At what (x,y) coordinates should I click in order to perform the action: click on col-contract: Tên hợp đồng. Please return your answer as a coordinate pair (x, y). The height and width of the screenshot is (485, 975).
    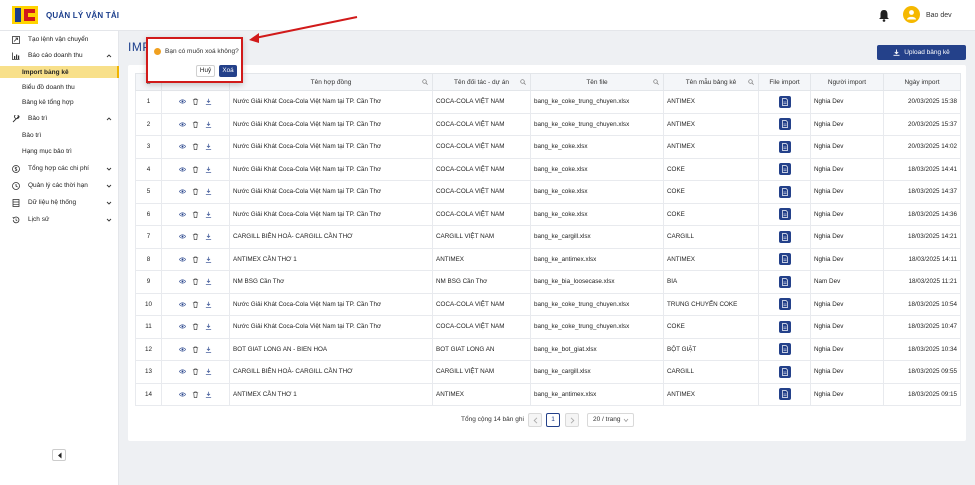
    Looking at the image, I should click on (331, 82).